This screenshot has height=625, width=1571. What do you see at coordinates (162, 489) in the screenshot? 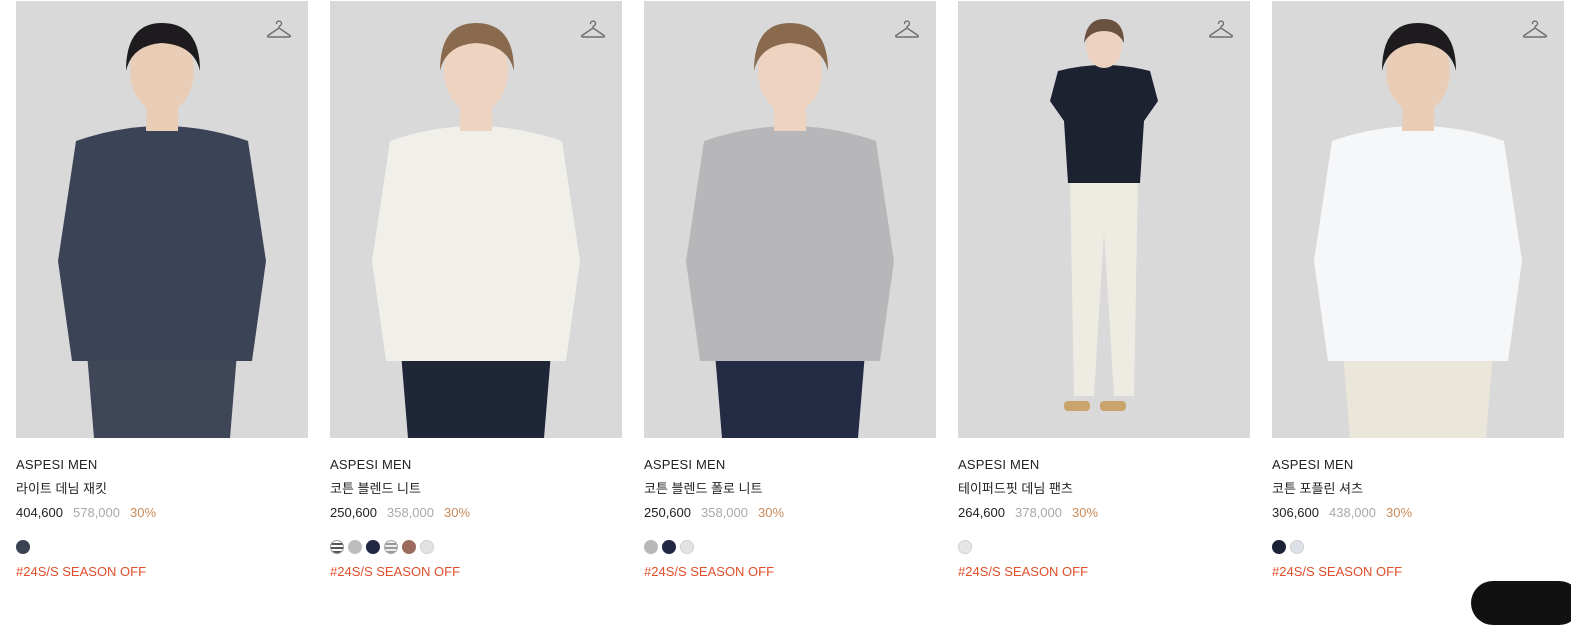
I see `product-name: 라이트 데님 재킷` at bounding box center [162, 489].